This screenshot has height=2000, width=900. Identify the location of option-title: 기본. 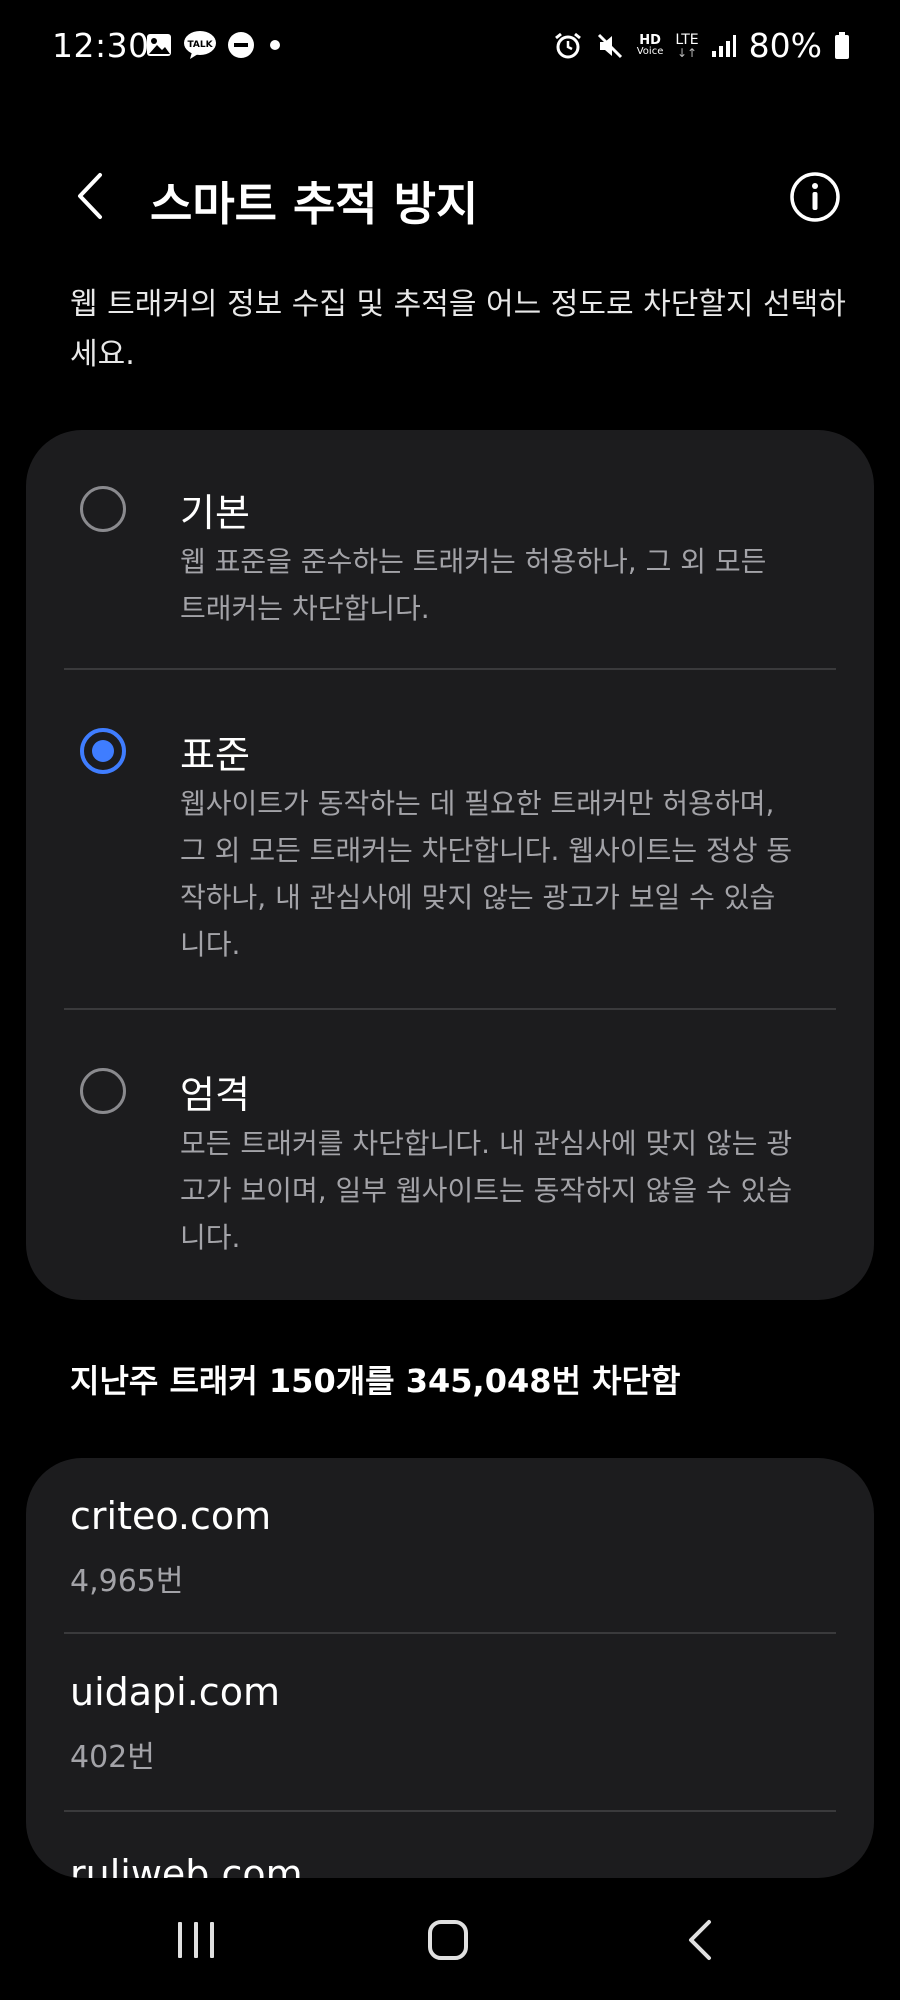
(215, 513).